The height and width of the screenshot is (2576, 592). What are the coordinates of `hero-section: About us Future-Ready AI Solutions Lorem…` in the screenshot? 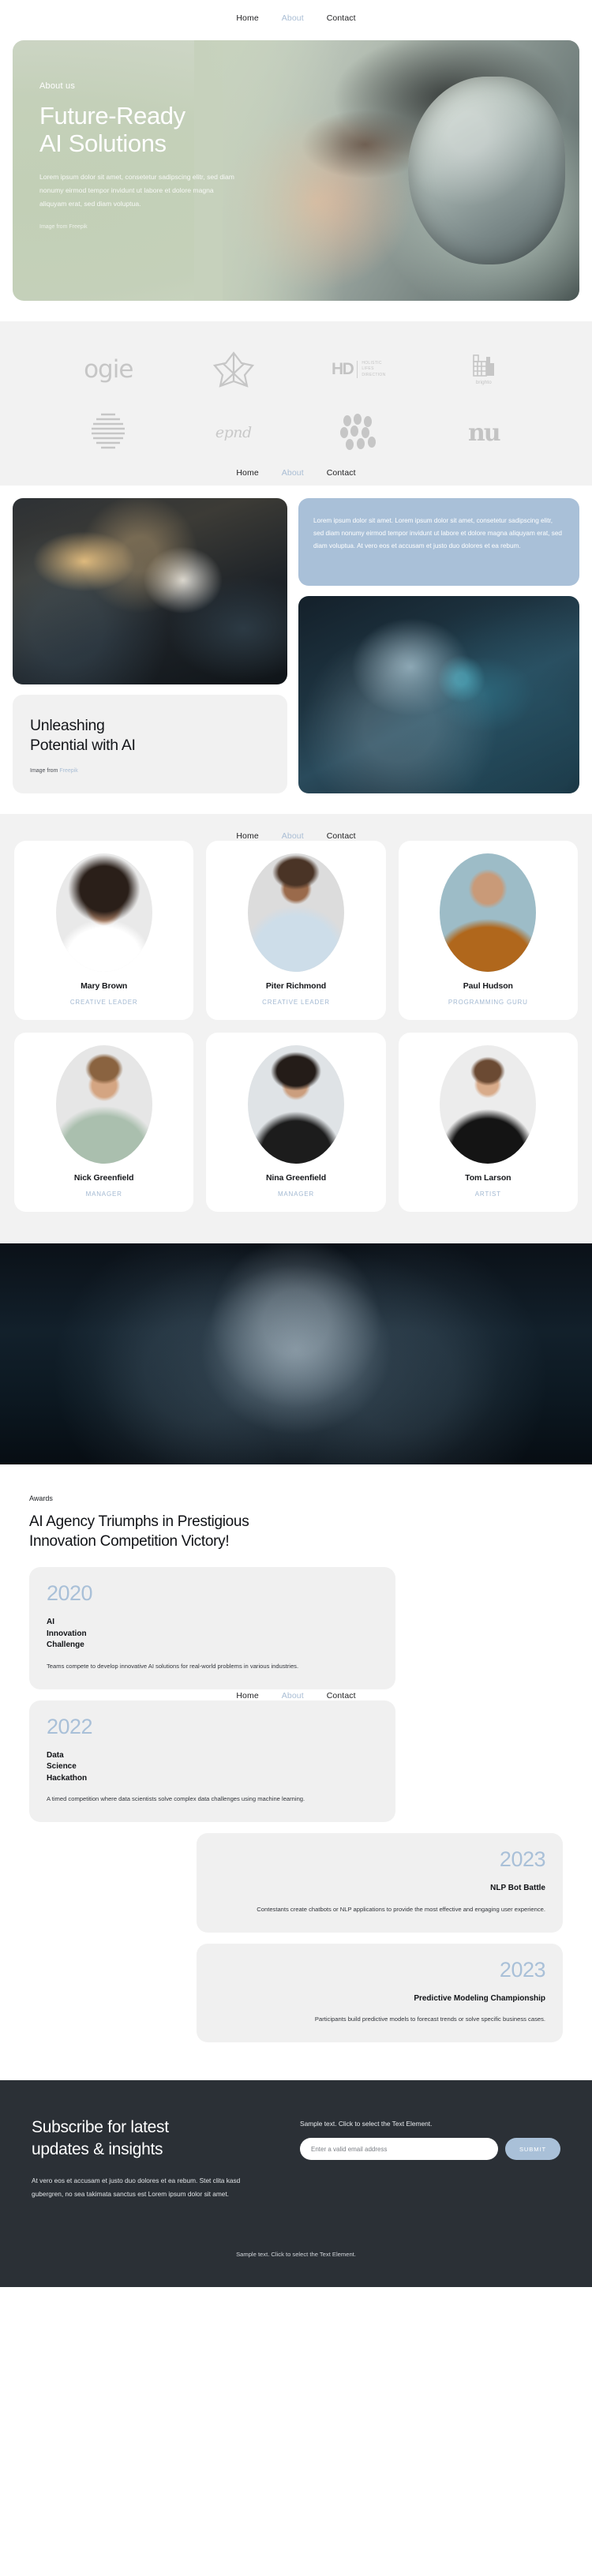 It's located at (296, 164).